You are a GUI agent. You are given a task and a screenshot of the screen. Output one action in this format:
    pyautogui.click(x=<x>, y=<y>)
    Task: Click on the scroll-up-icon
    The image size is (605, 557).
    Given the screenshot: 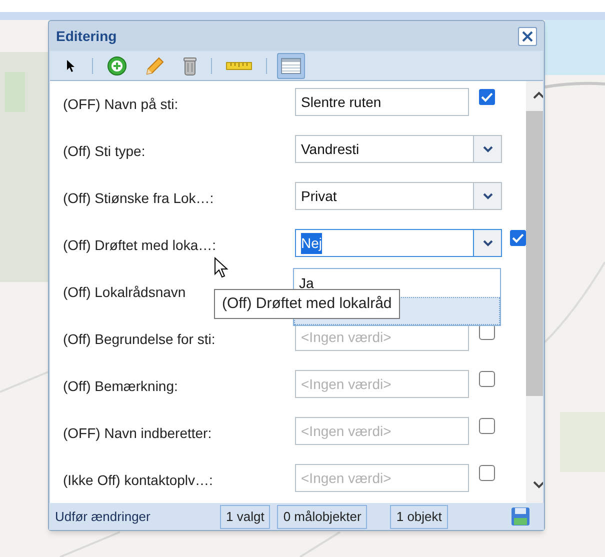 What is the action you would take?
    pyautogui.click(x=538, y=95)
    